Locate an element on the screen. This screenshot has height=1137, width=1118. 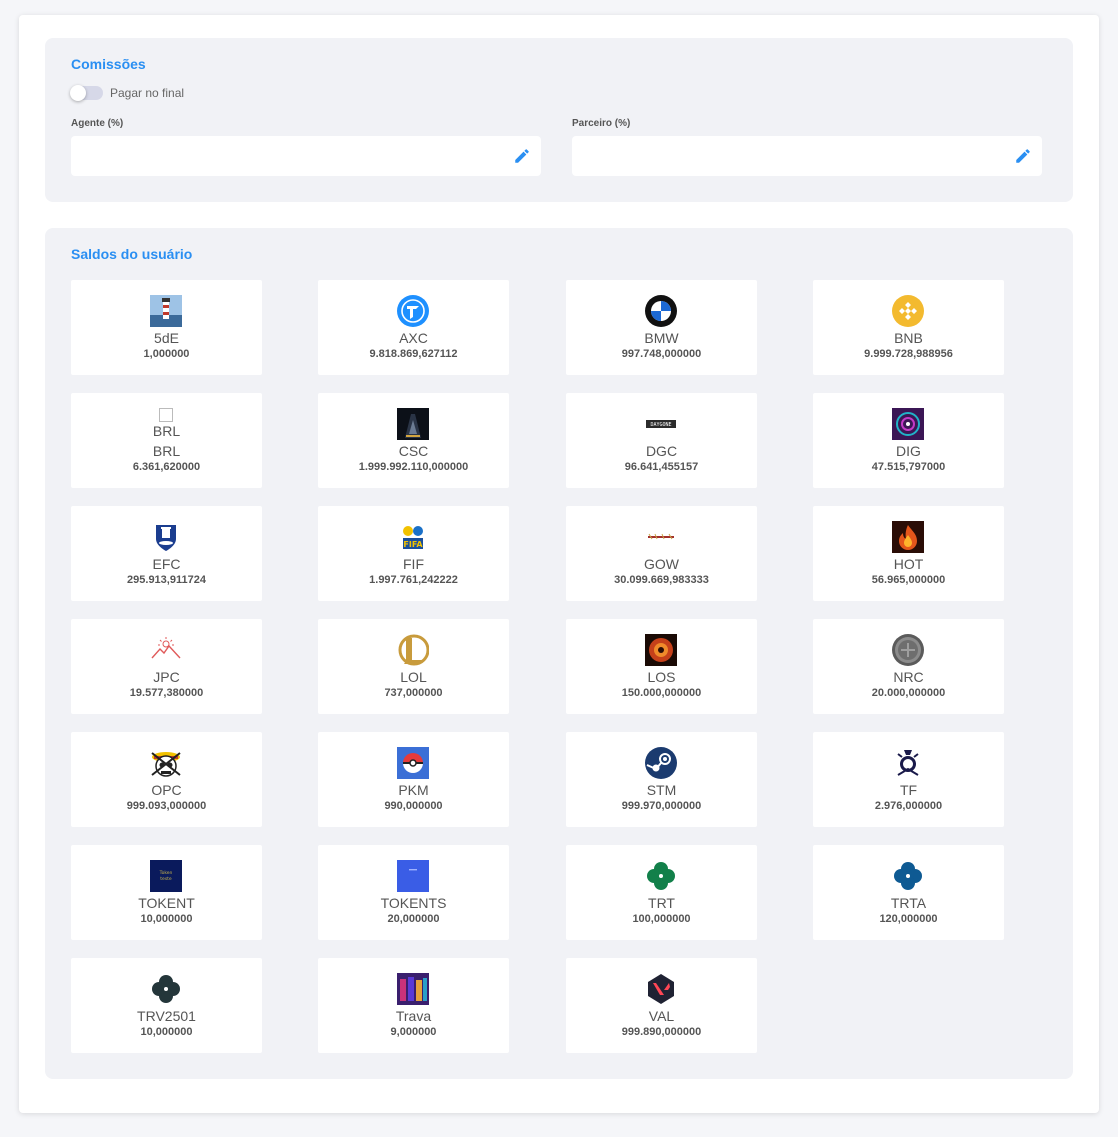
balance-value: 9,000000 is located at coordinates (413, 1032).